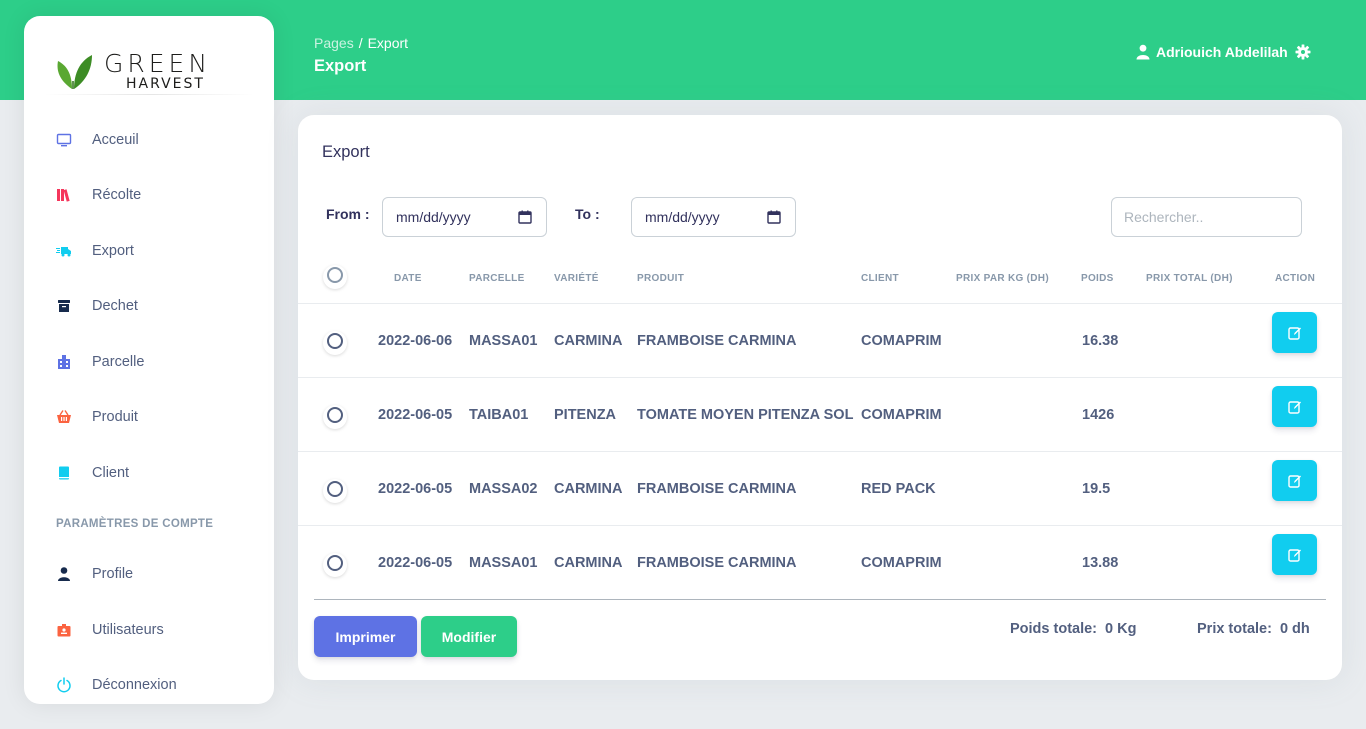 The width and height of the screenshot is (1366, 729). I want to click on basket-icon, so click(64, 417).